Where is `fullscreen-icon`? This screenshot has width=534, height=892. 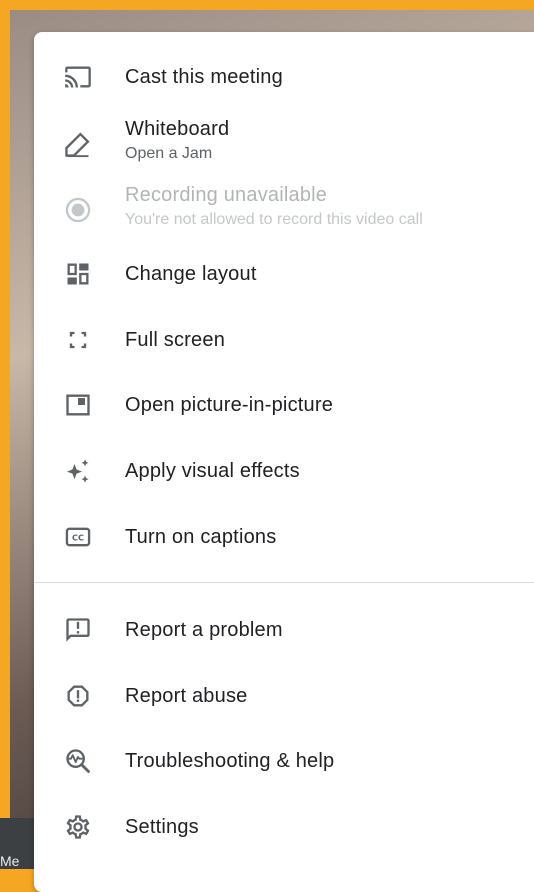 fullscreen-icon is located at coordinates (78, 340).